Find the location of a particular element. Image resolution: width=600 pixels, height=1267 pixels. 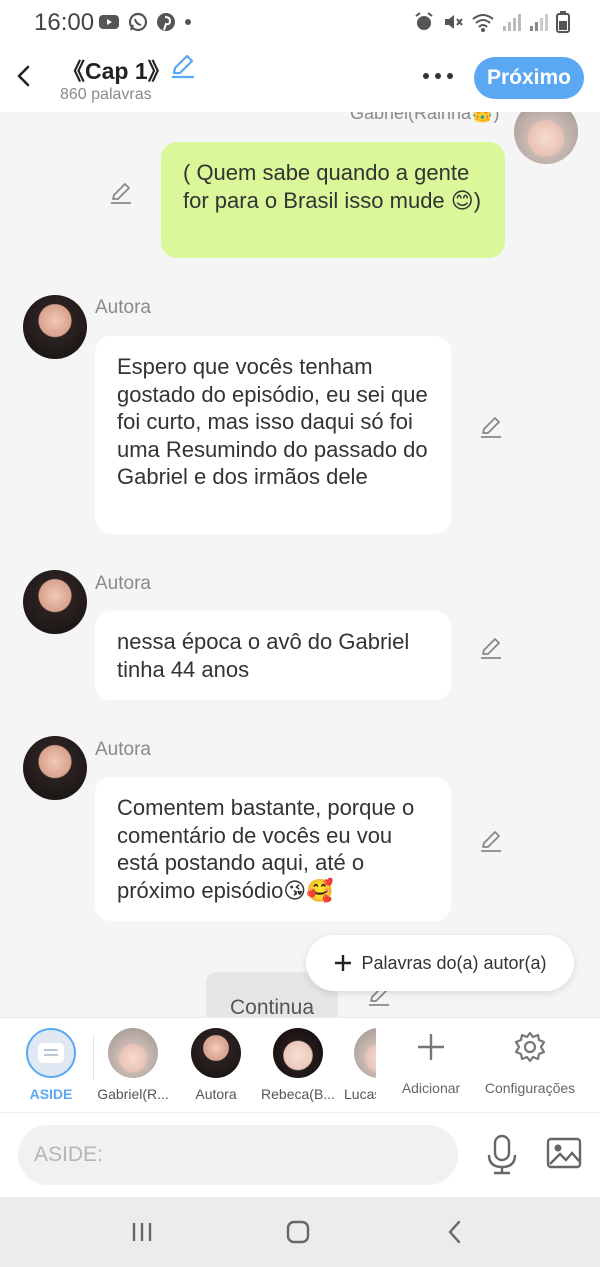

character-autora: Autora is located at coordinates (216, 1068).